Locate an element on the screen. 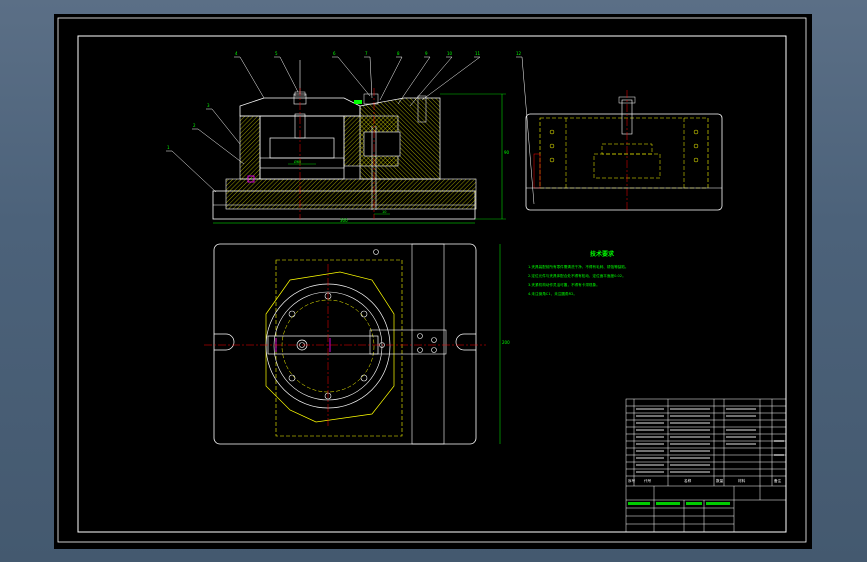 This screenshot has width=867, height=562. callout-12: 12 is located at coordinates (519, 53).